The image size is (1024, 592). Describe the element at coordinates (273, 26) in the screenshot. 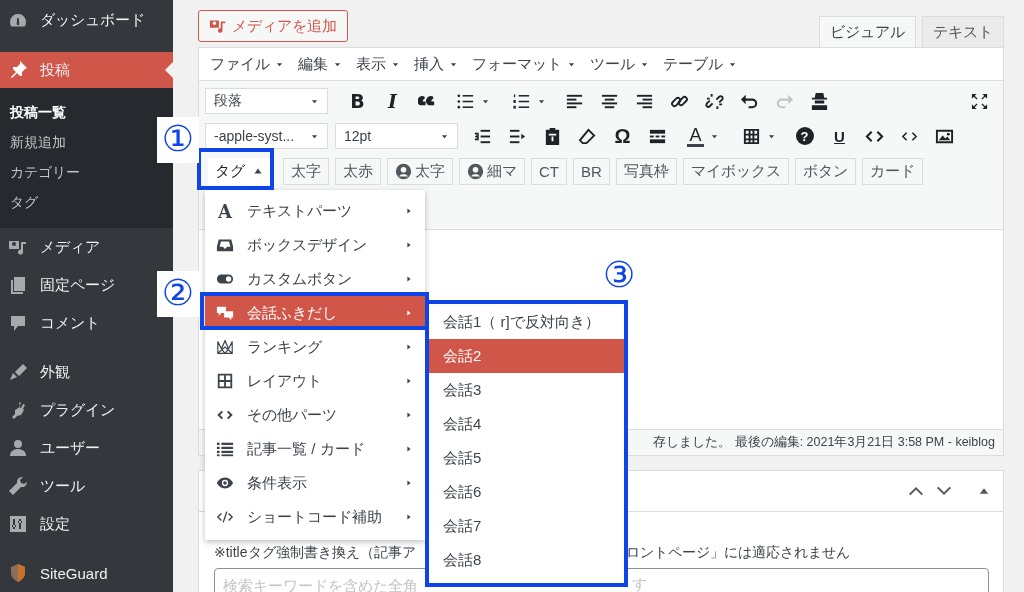

I see `add-media-button: メディアを追加` at that location.